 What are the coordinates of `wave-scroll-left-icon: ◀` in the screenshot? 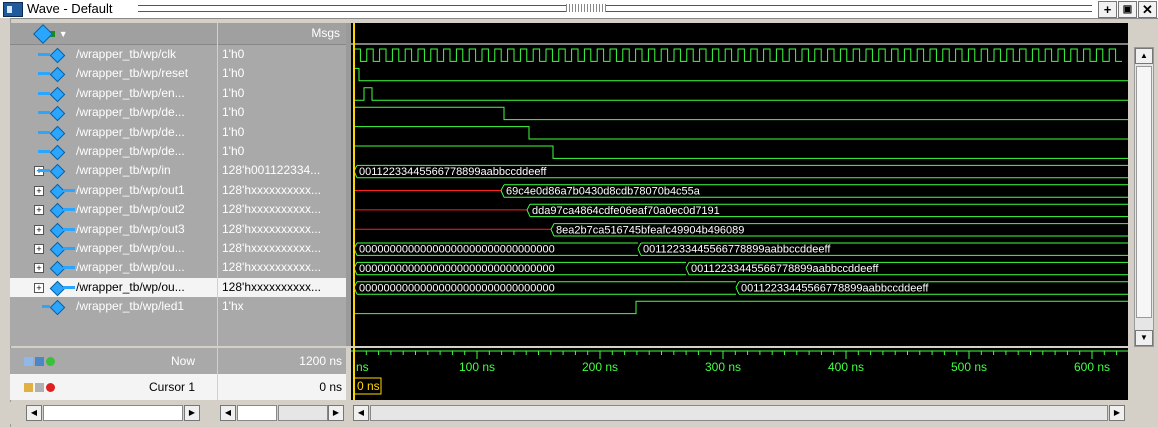 It's located at (361, 413).